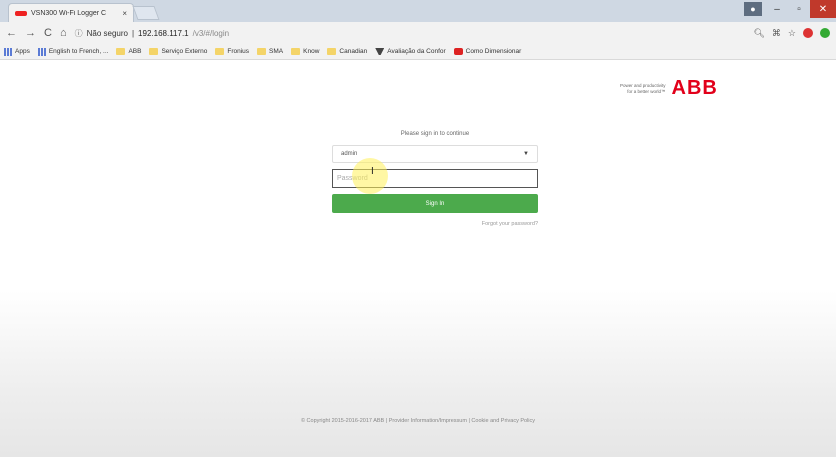 This screenshot has height=457, width=836. What do you see at coordinates (79, 33) in the screenshot?
I see `info-icon: ⓘ` at bounding box center [79, 33].